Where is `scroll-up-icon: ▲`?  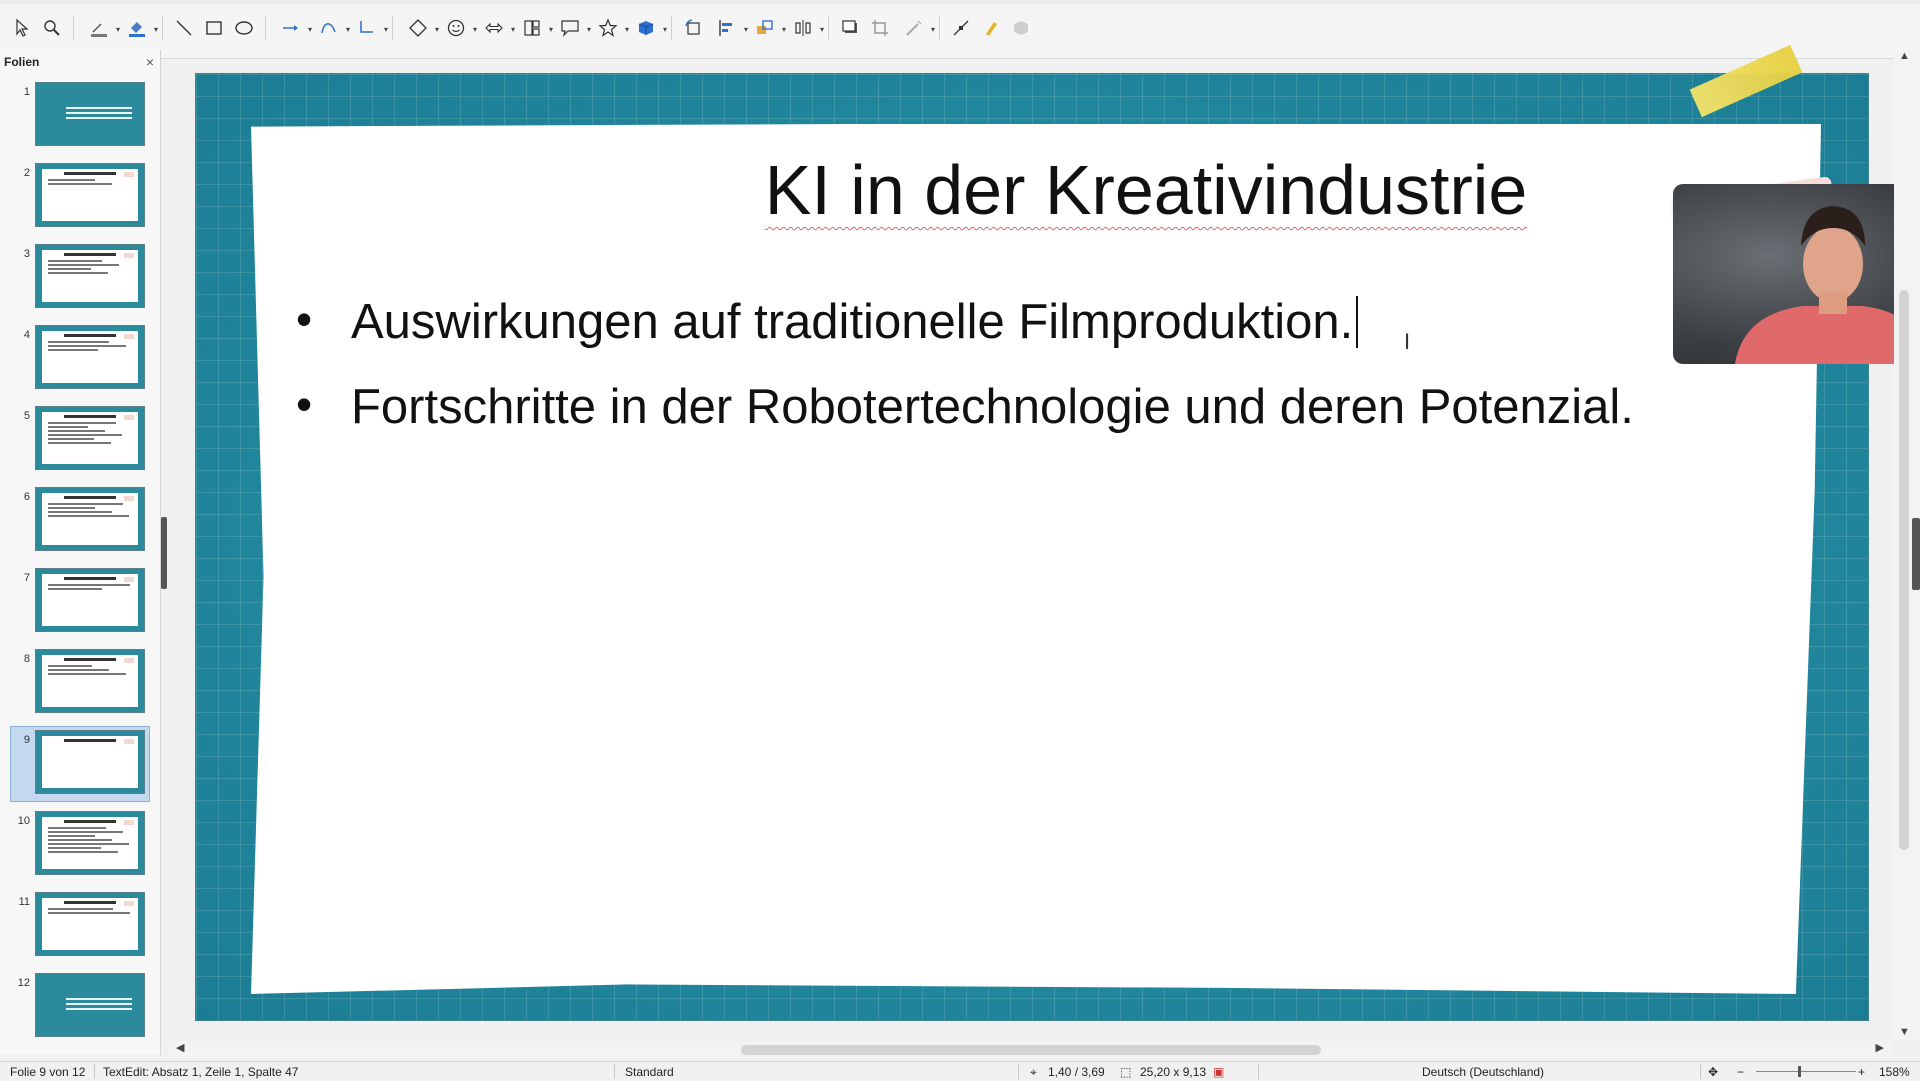
scroll-up-icon: ▲ is located at coordinates (1904, 56).